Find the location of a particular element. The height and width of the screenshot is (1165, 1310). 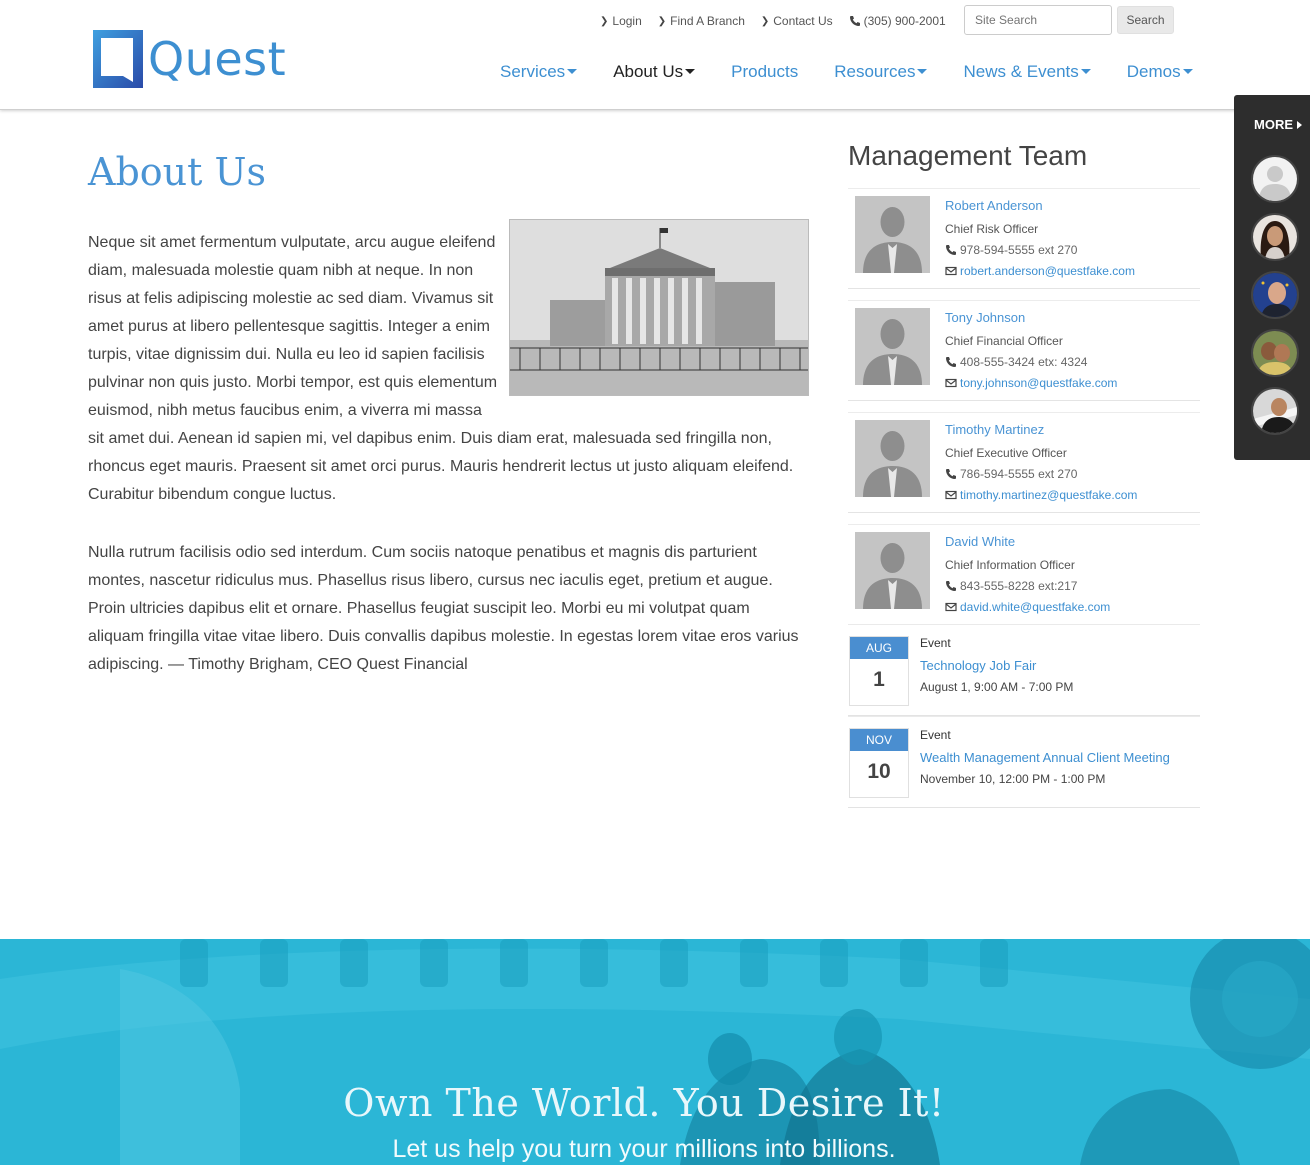

nav-services: Services is located at coordinates (539, 72).